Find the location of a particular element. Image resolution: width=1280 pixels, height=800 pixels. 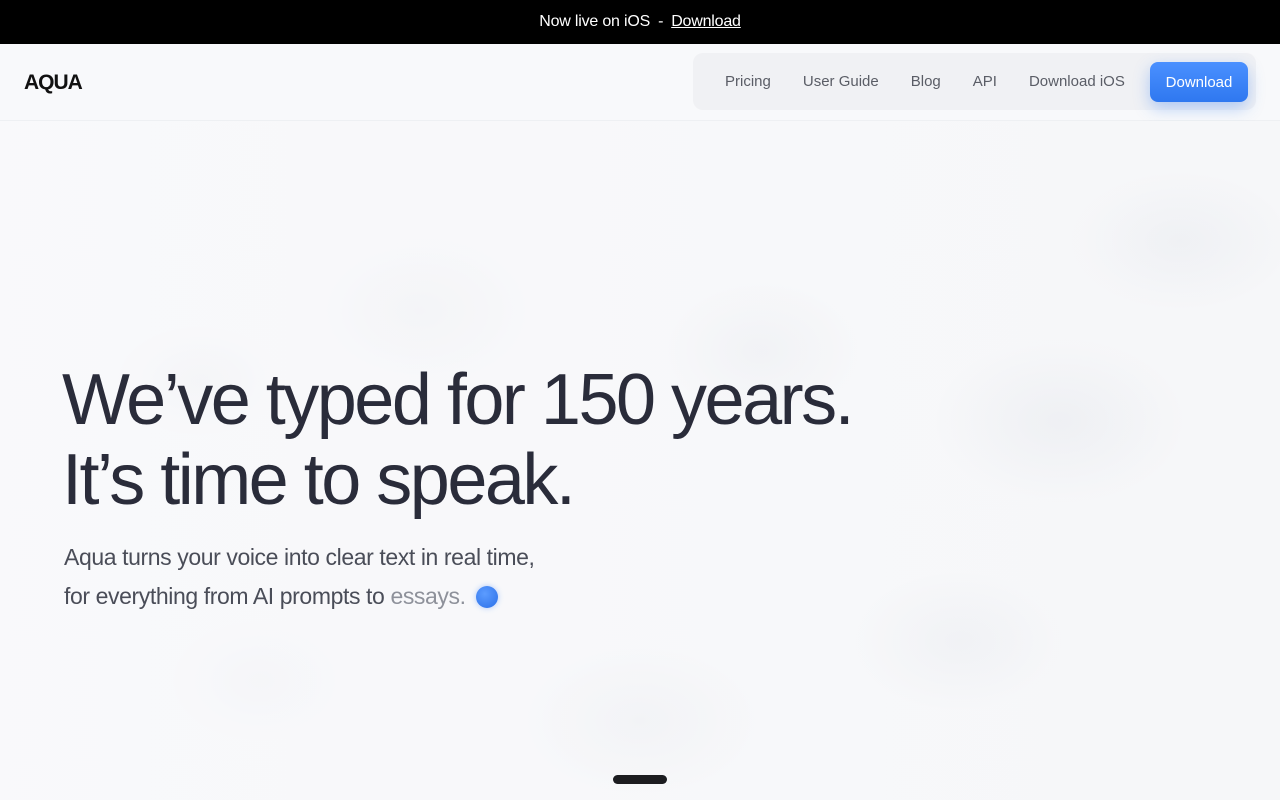

nav-download-ios: Download iOS is located at coordinates (1077, 81).